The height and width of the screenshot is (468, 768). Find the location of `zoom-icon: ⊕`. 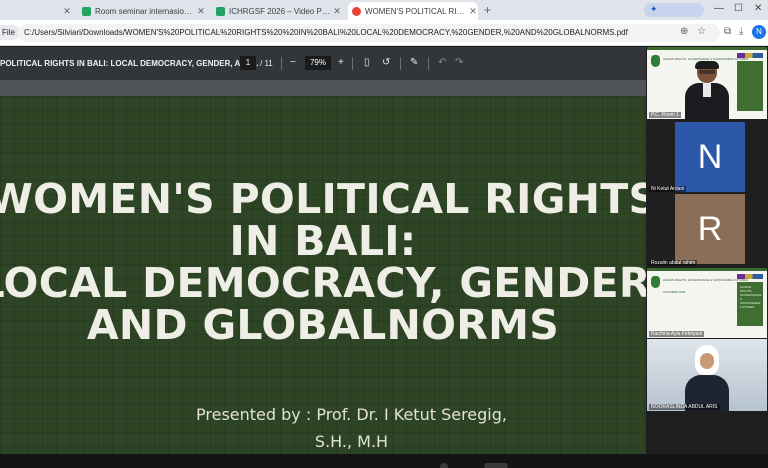

zoom-icon: ⊕ is located at coordinates (684, 31).